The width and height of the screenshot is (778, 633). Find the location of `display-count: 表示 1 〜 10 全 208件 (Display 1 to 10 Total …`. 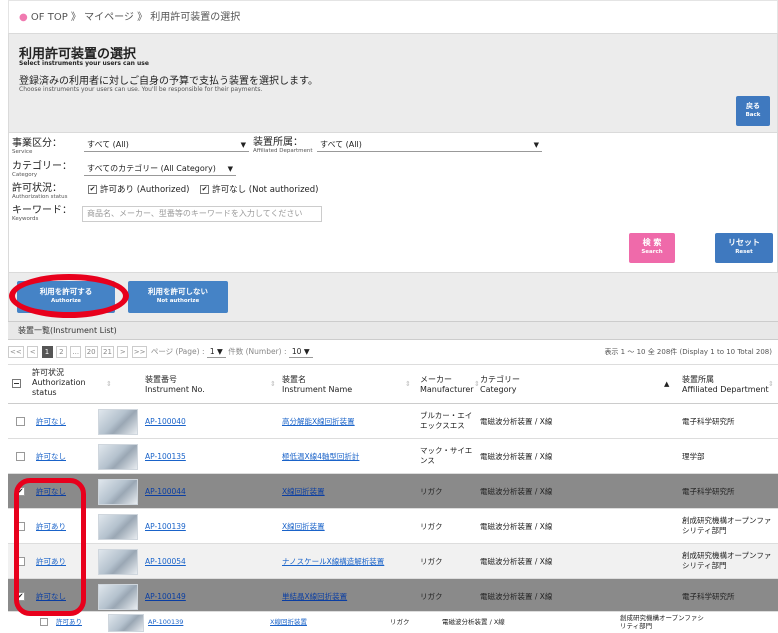

display-count: 表示 1 〜 10 全 208件 (Display 1 to 10 Total … is located at coordinates (688, 352).